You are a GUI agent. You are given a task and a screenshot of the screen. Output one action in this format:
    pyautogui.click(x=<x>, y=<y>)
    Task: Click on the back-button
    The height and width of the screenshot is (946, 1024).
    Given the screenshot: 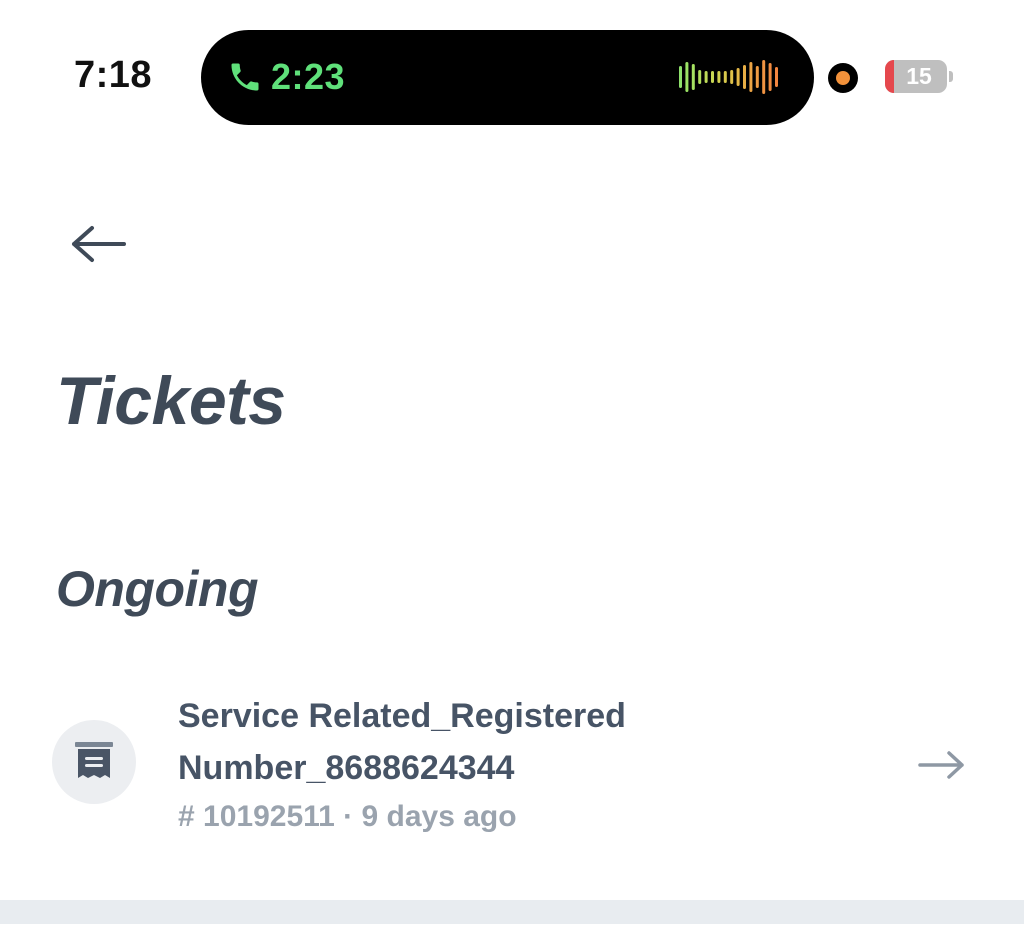 What is the action you would take?
    pyautogui.click(x=98, y=244)
    